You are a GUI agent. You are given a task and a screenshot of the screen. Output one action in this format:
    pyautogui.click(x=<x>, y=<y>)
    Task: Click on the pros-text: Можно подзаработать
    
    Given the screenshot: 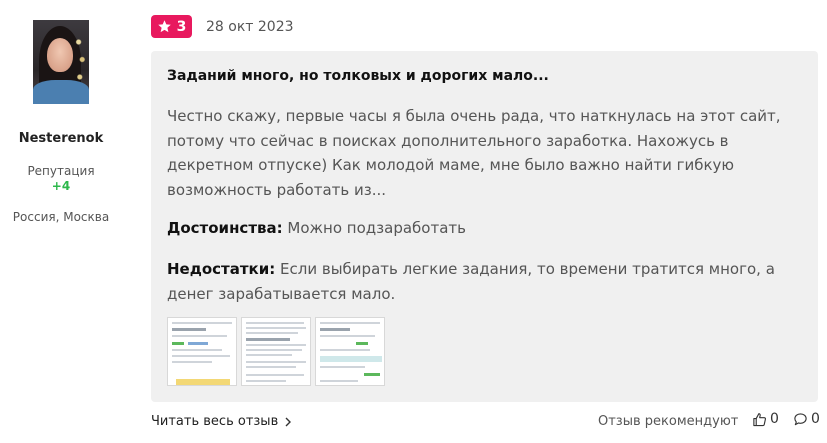 What is the action you would take?
    pyautogui.click(x=376, y=228)
    